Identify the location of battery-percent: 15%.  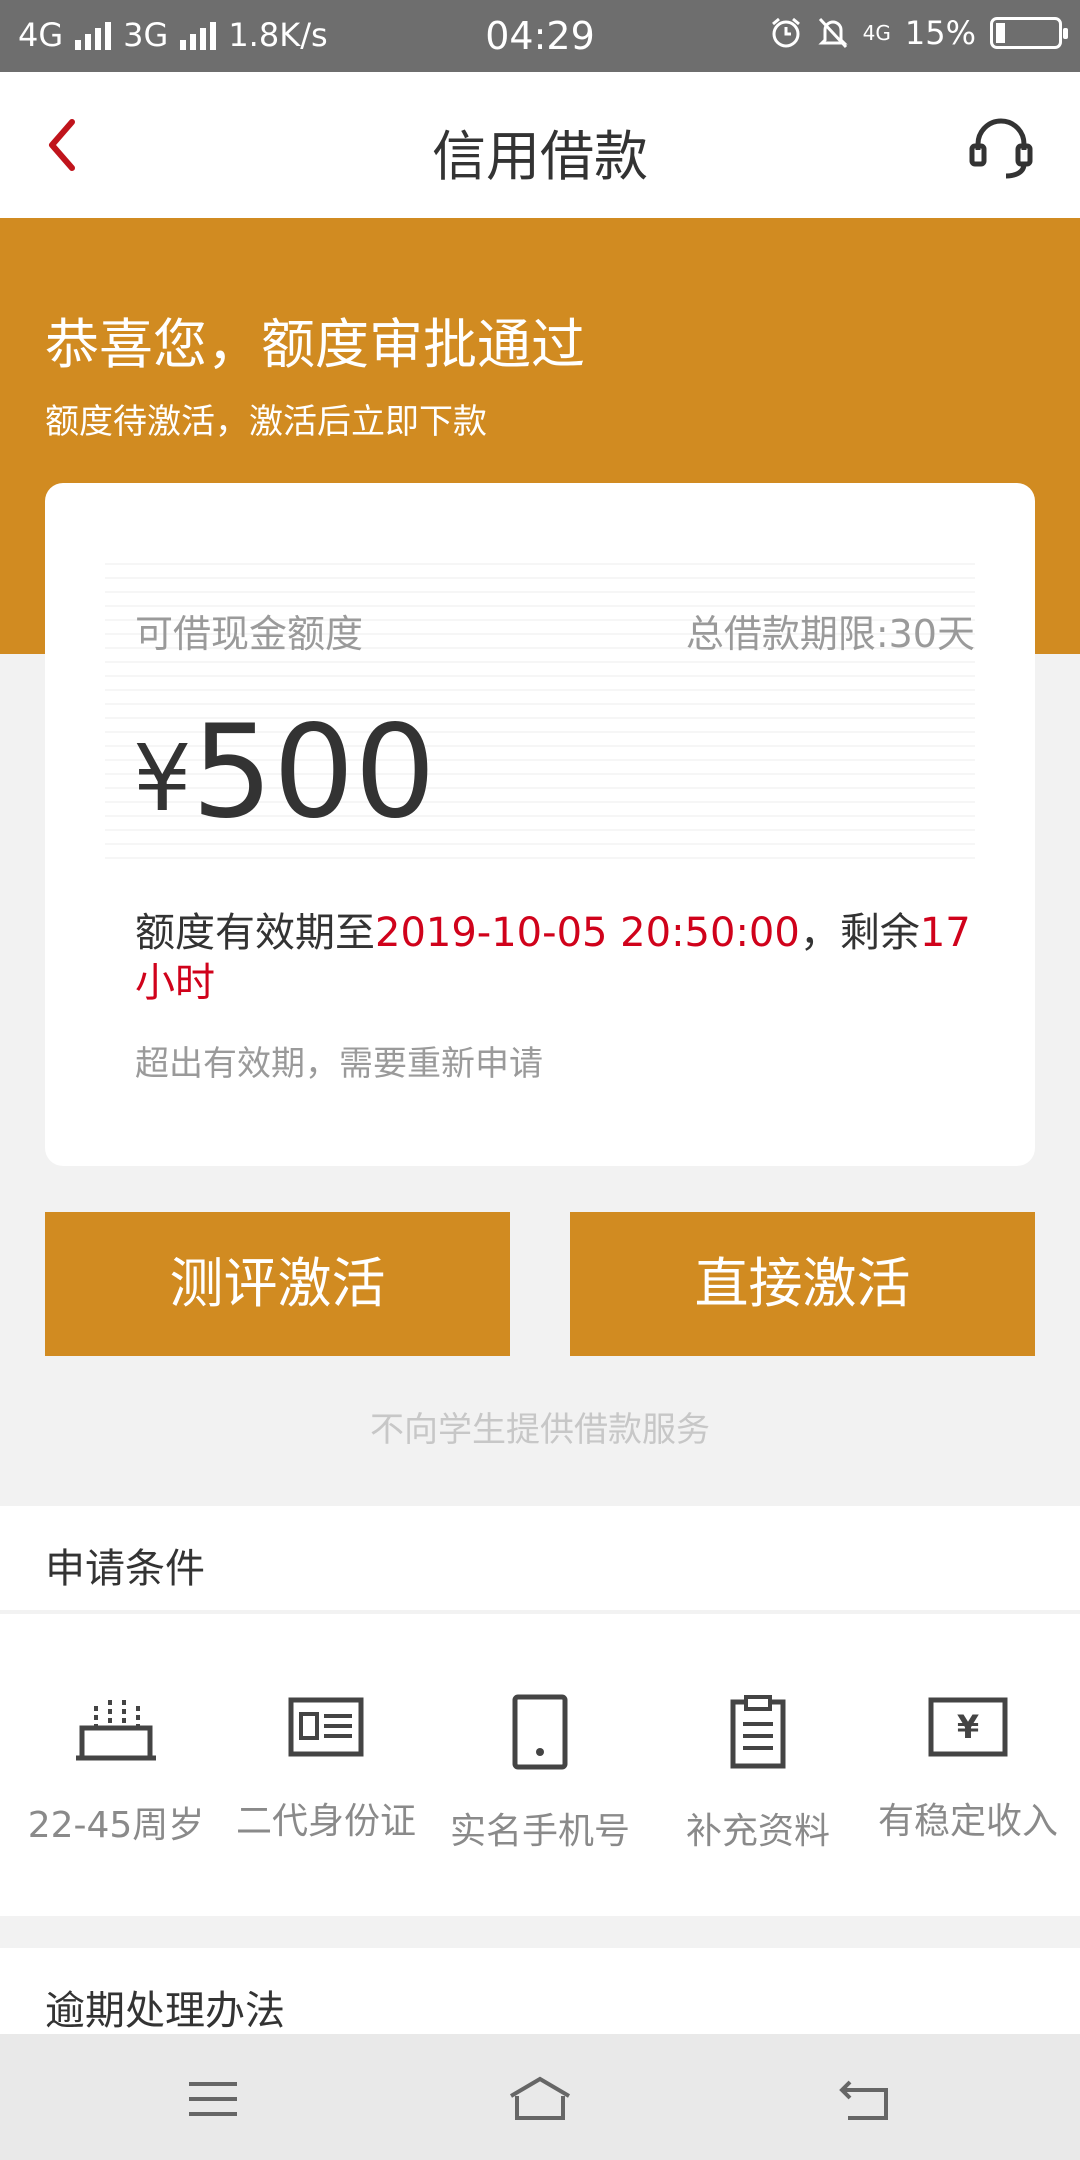
(940, 33).